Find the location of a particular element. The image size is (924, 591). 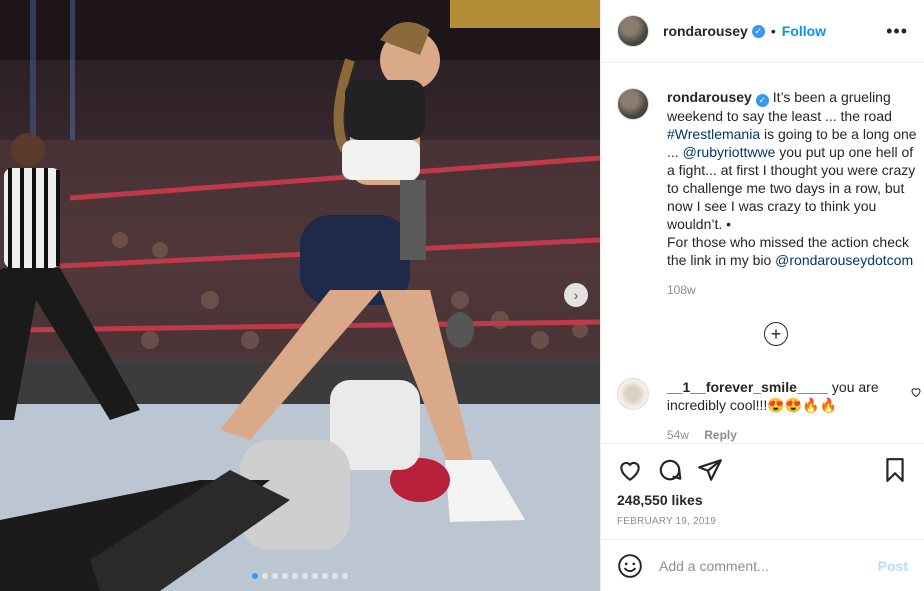

post-header: rondarousey ✓ • Follow ••• is located at coordinates (762, 31).